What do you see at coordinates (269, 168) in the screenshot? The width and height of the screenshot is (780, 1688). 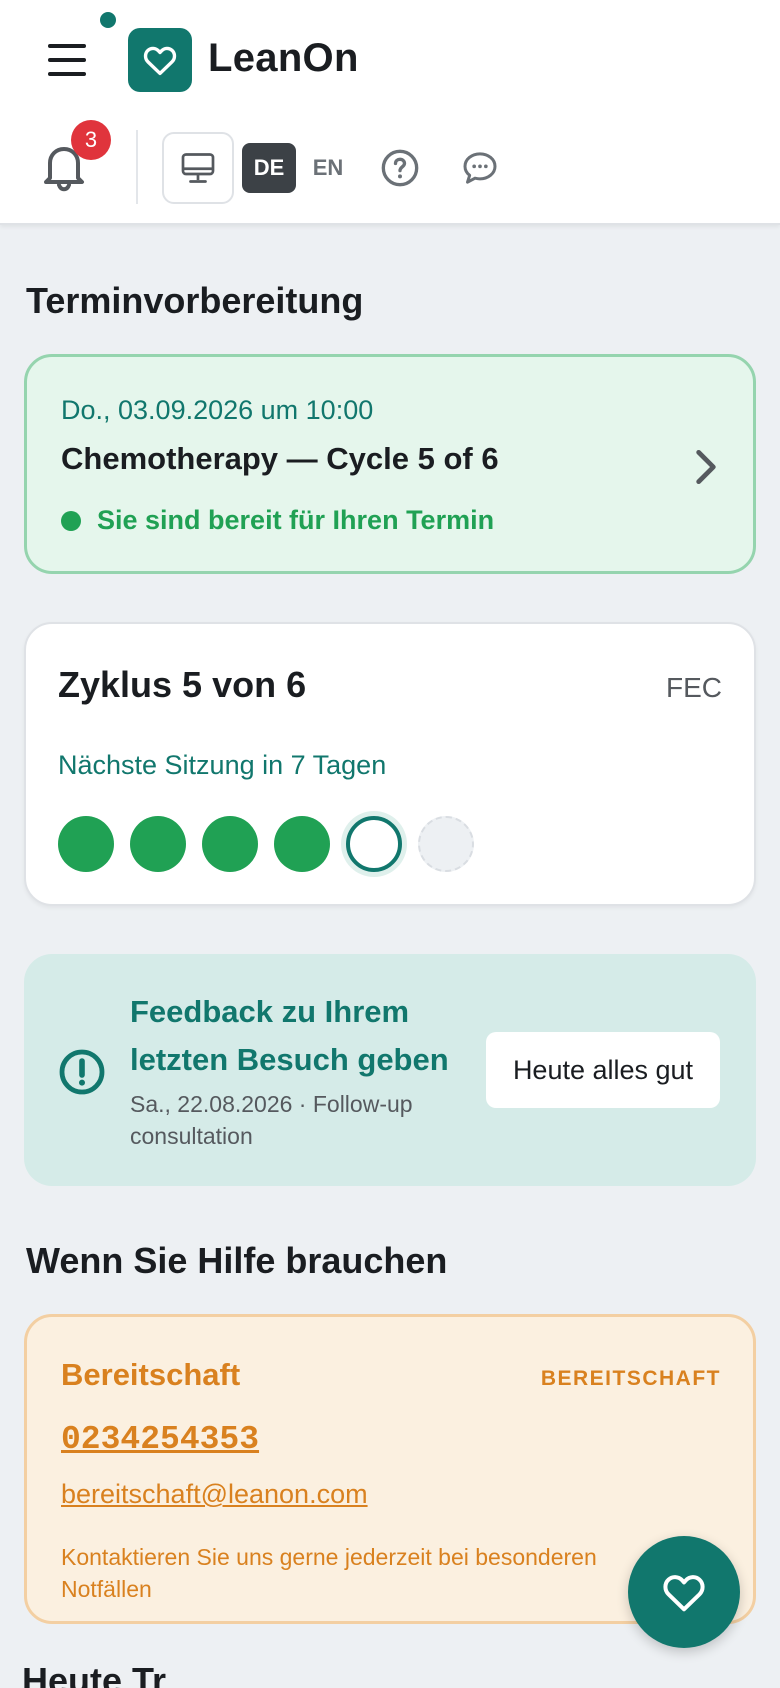 I see `language-de-button: DE` at bounding box center [269, 168].